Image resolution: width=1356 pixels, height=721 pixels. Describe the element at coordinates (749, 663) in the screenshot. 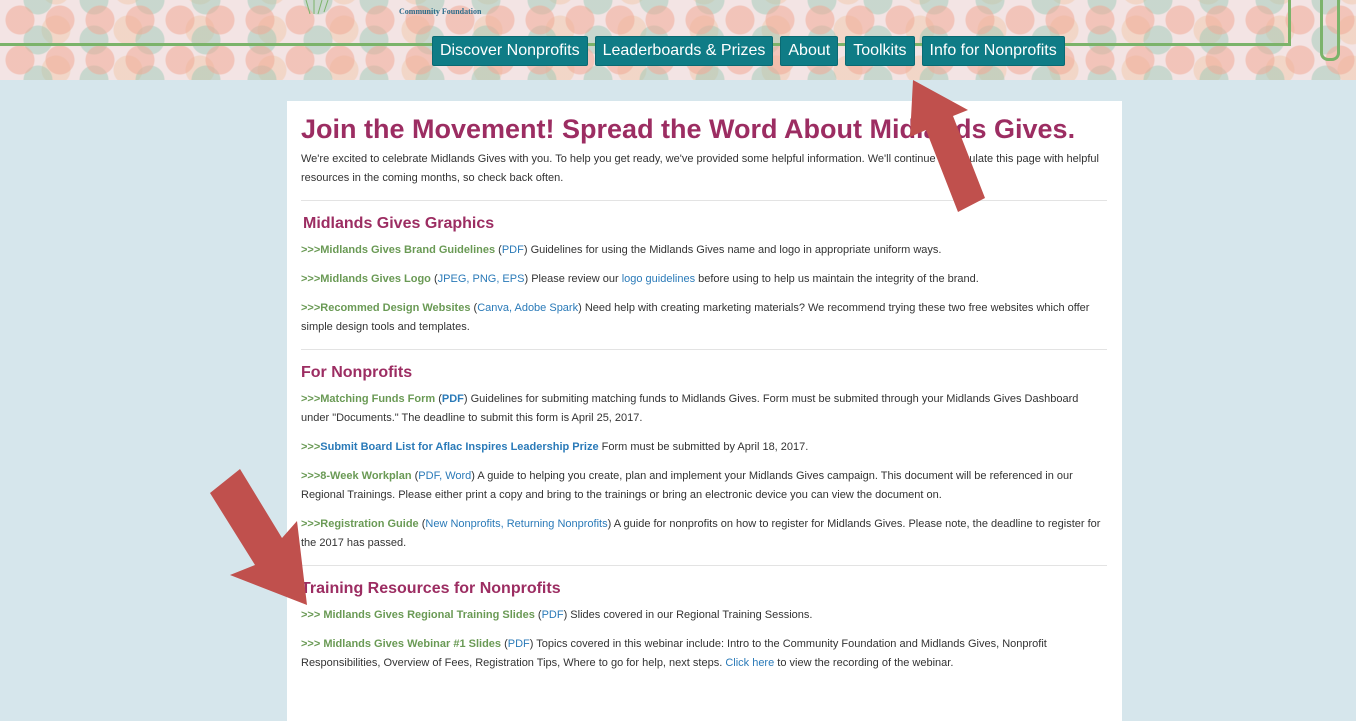

I see `webinar-recording-link: Click here` at that location.